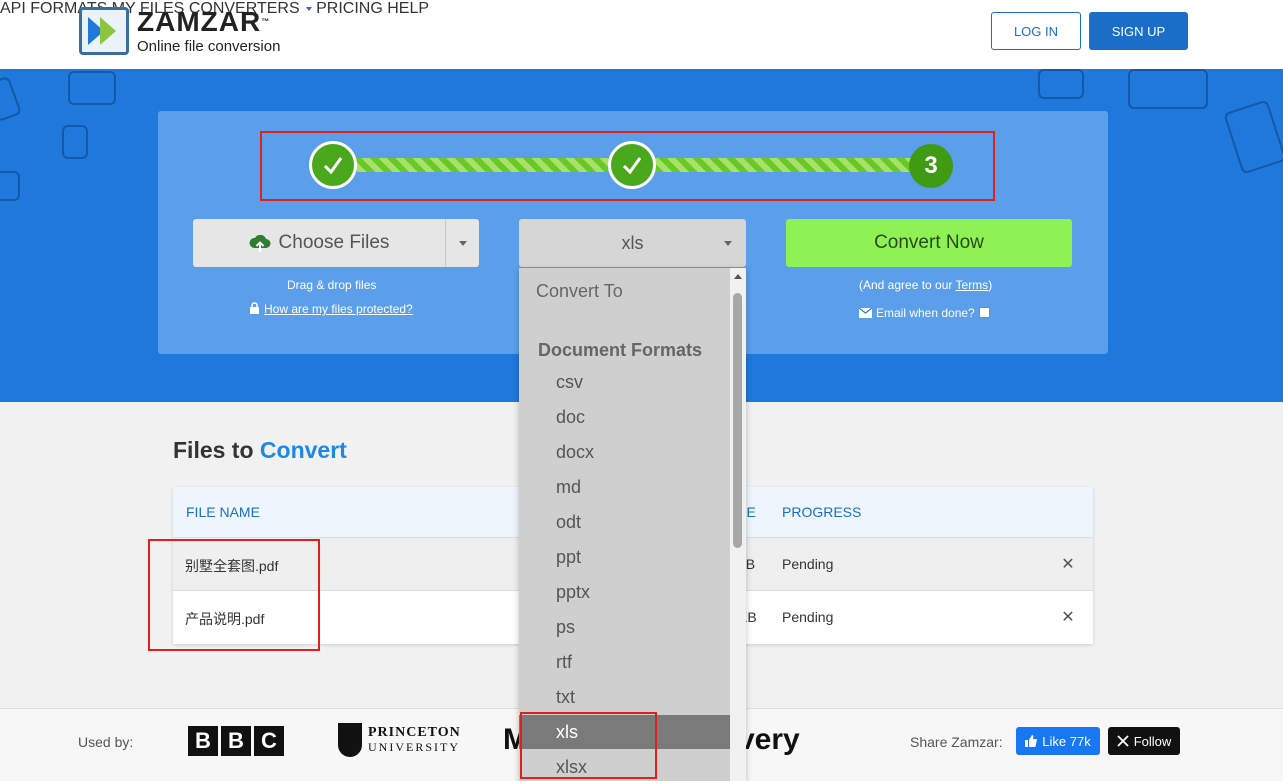 The width and height of the screenshot is (1283, 781). I want to click on scroll-up-icon, so click(738, 276).